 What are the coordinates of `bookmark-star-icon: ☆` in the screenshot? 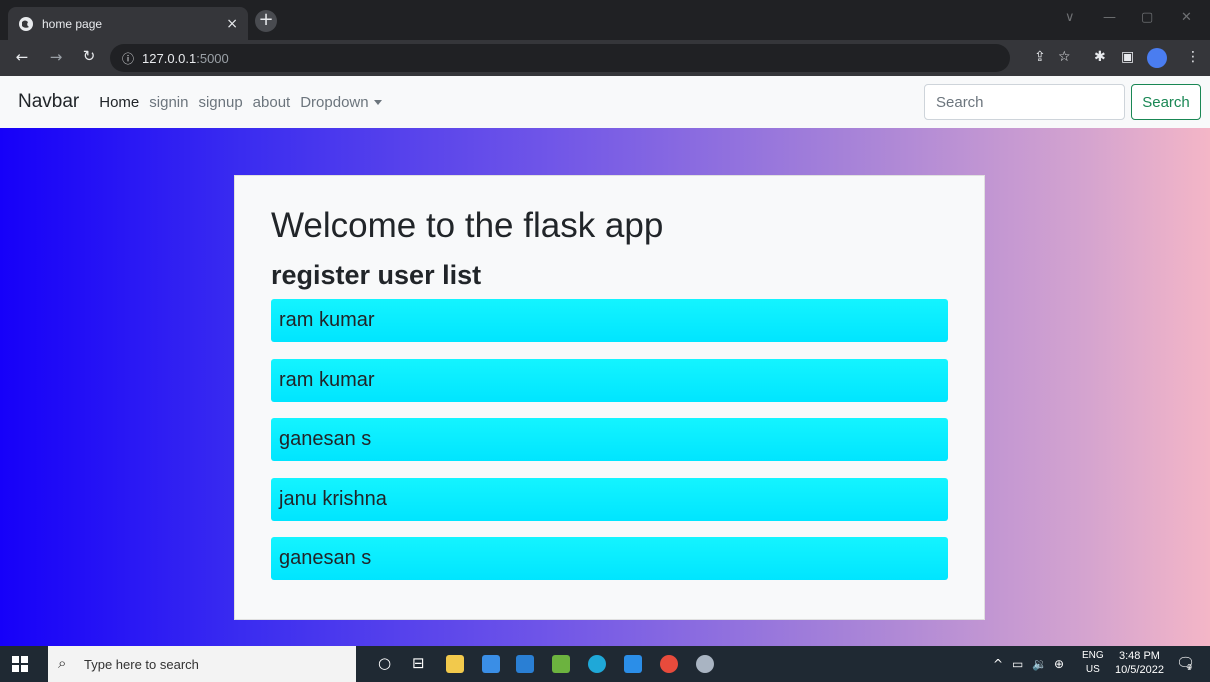 It's located at (1064, 57).